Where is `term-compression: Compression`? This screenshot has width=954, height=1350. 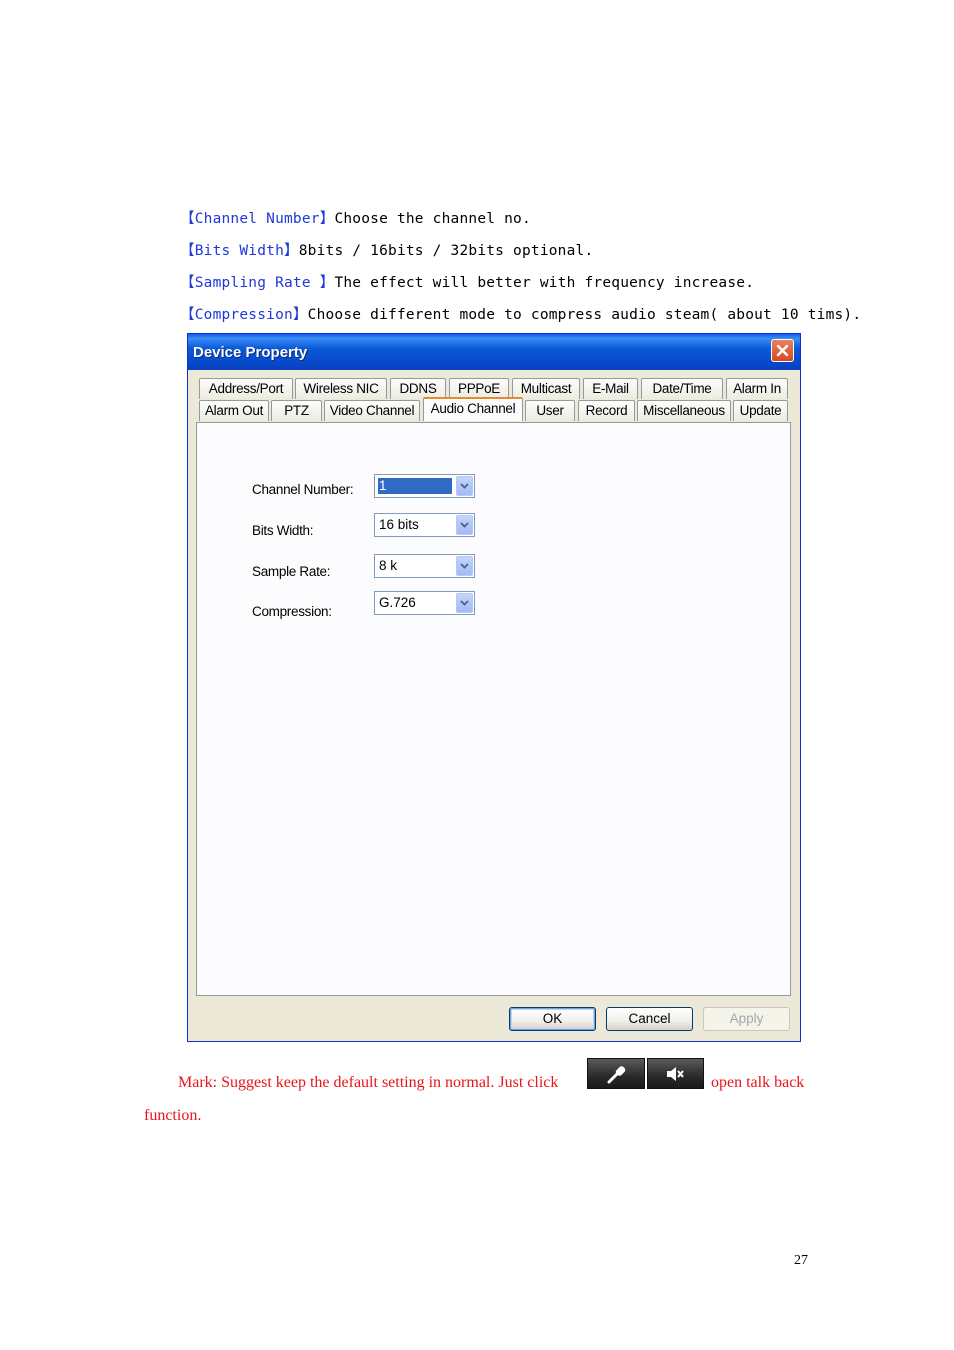 term-compression: Compression is located at coordinates (243, 315).